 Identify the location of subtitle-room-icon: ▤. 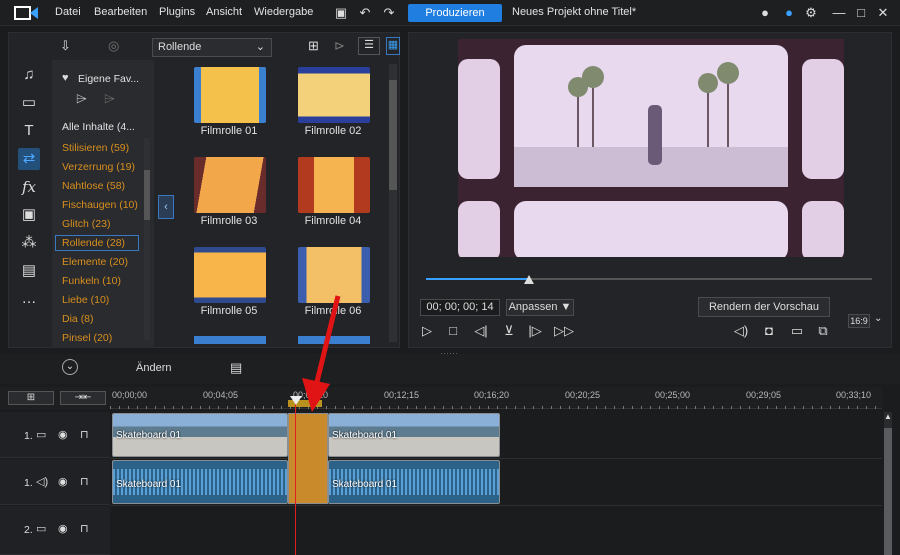
(29, 271).